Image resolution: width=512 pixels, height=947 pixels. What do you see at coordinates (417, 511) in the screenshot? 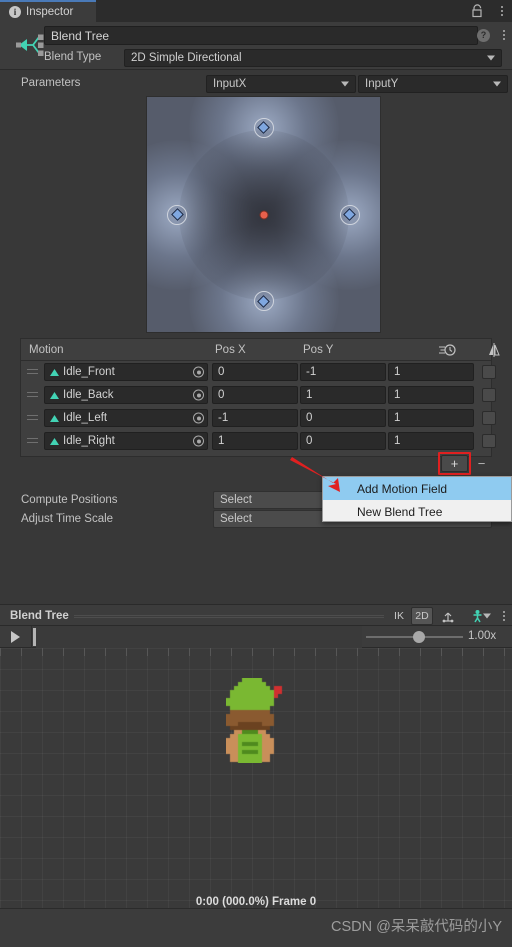
I see `menu-item: New Blend Tree` at bounding box center [417, 511].